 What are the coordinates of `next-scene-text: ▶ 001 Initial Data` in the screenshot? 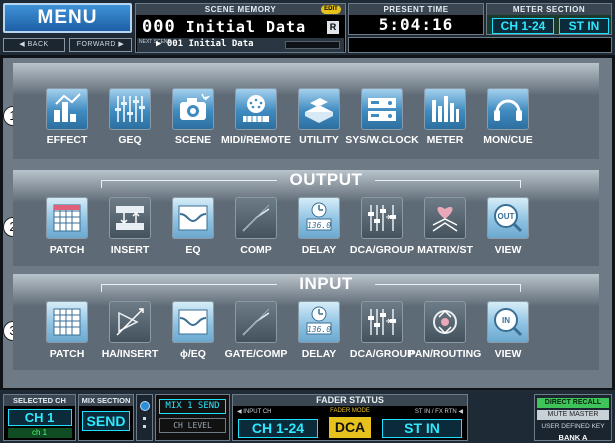 It's located at (205, 44).